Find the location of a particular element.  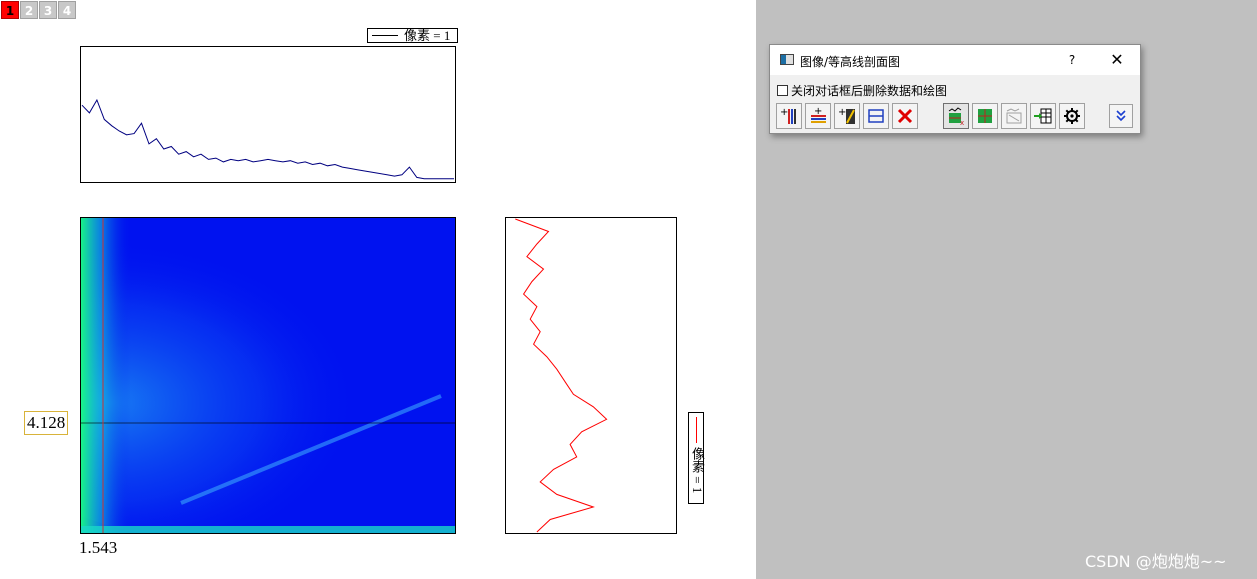

gear-icon is located at coordinates (1072, 116).